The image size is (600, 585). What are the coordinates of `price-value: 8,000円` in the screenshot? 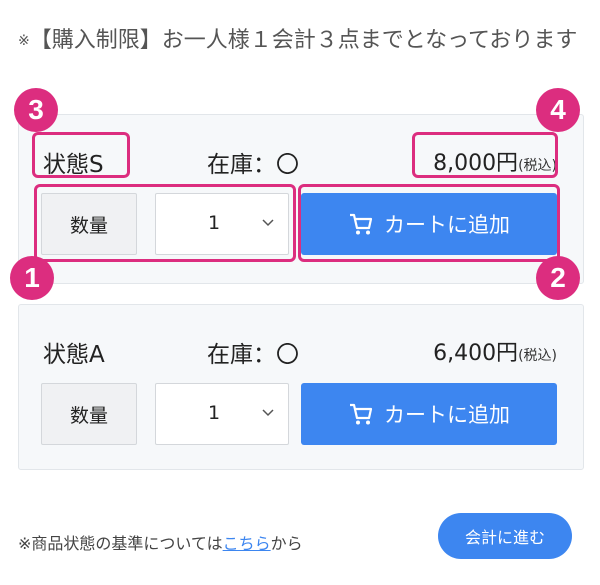 It's located at (476, 163).